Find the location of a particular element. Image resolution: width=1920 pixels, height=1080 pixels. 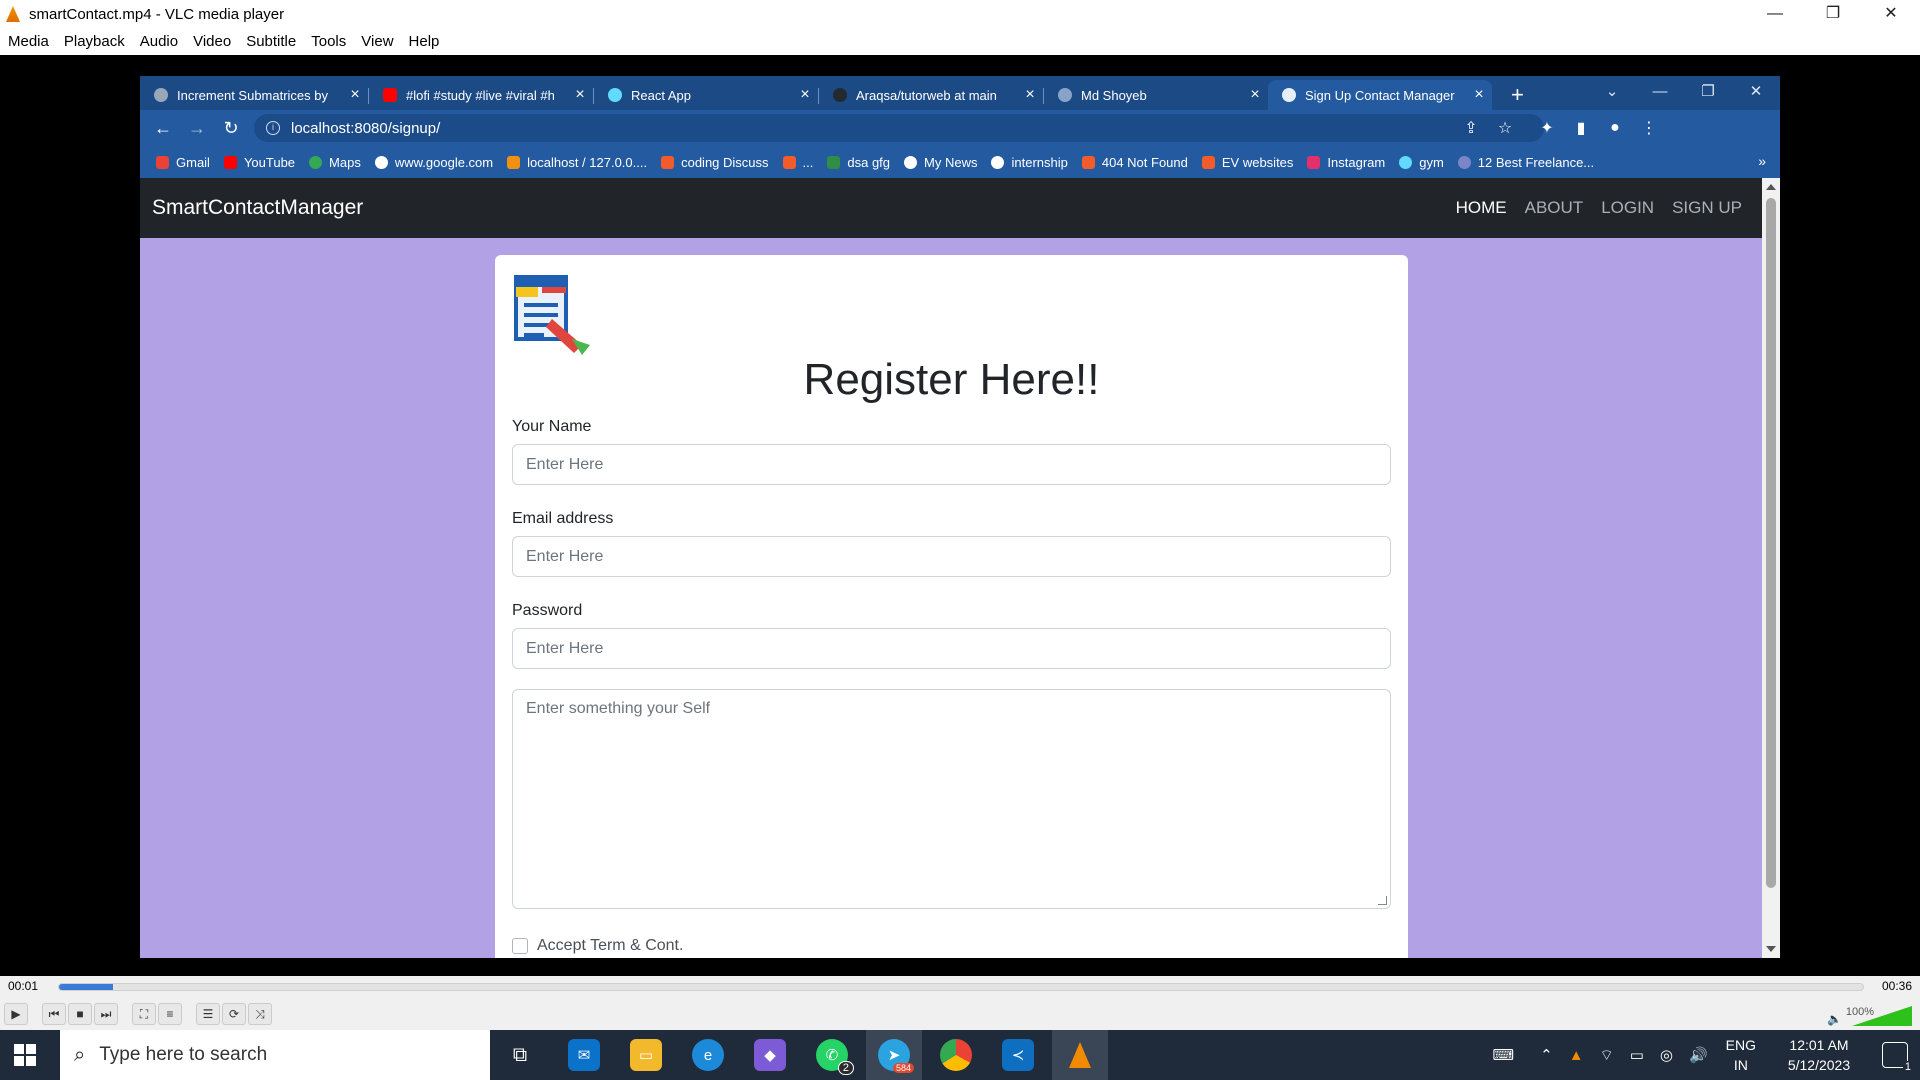

extensions-icon: ✦ is located at coordinates (1547, 128).